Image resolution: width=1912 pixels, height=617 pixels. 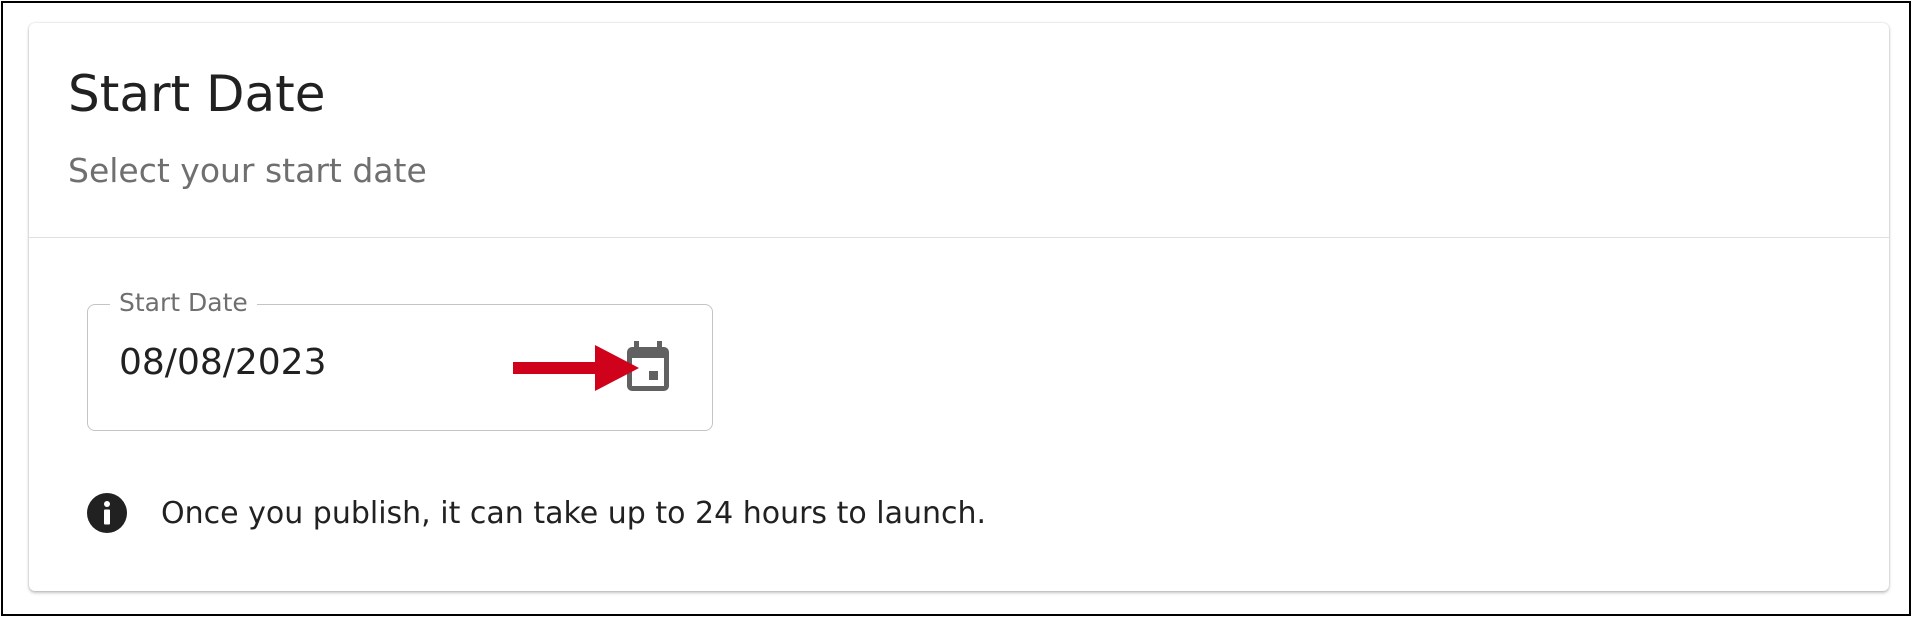 I want to click on info-icon, so click(x=107, y=513).